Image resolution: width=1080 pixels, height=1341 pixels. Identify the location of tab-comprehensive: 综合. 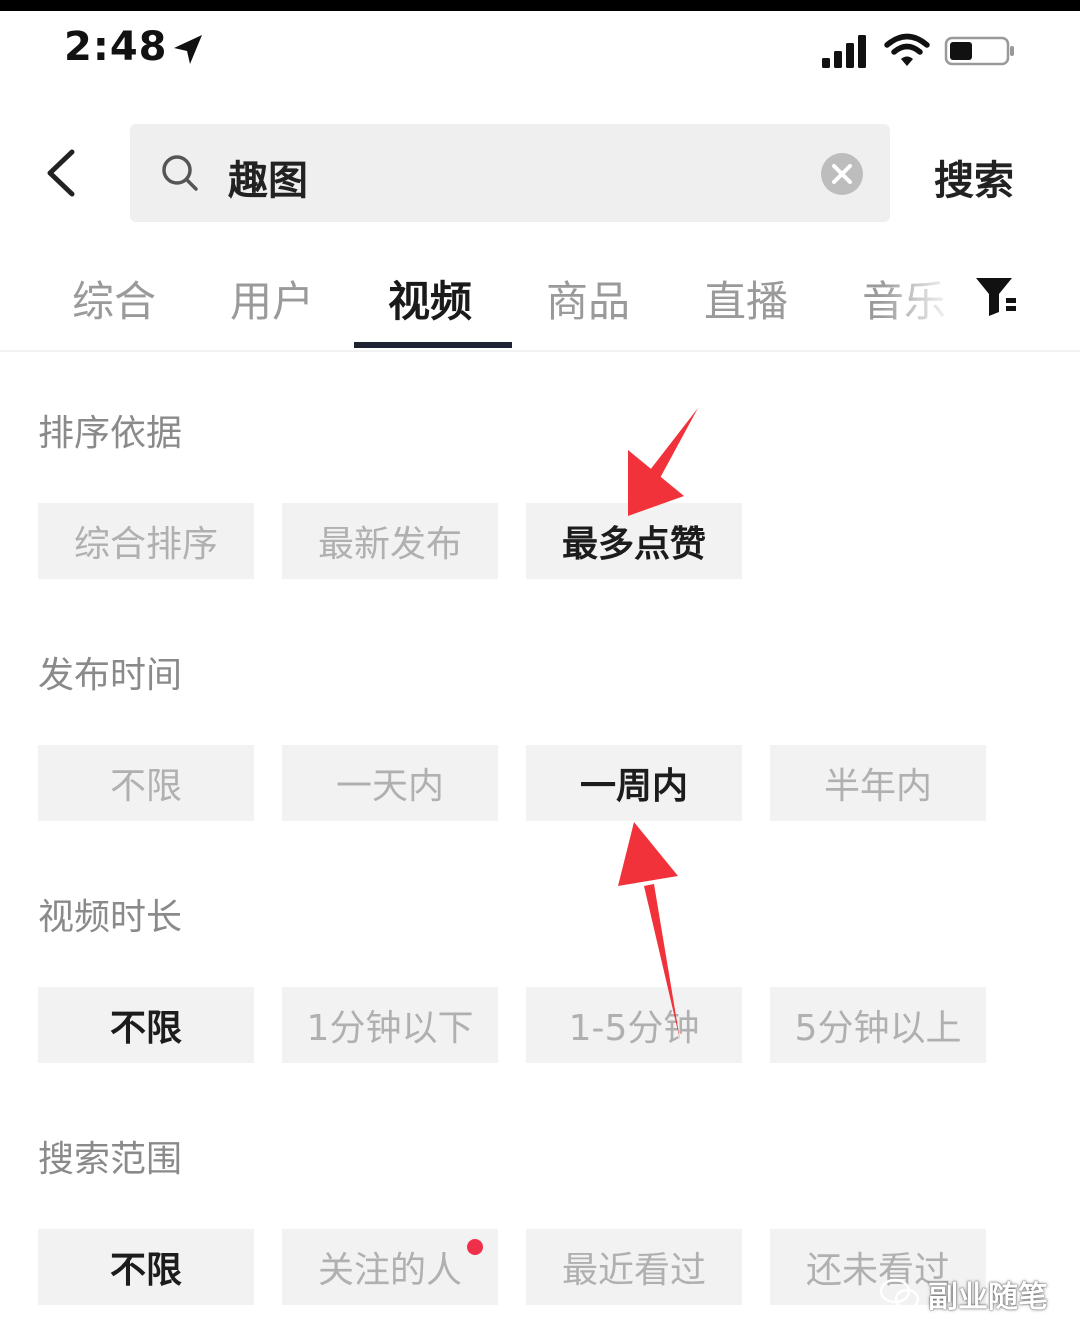
(114, 298).